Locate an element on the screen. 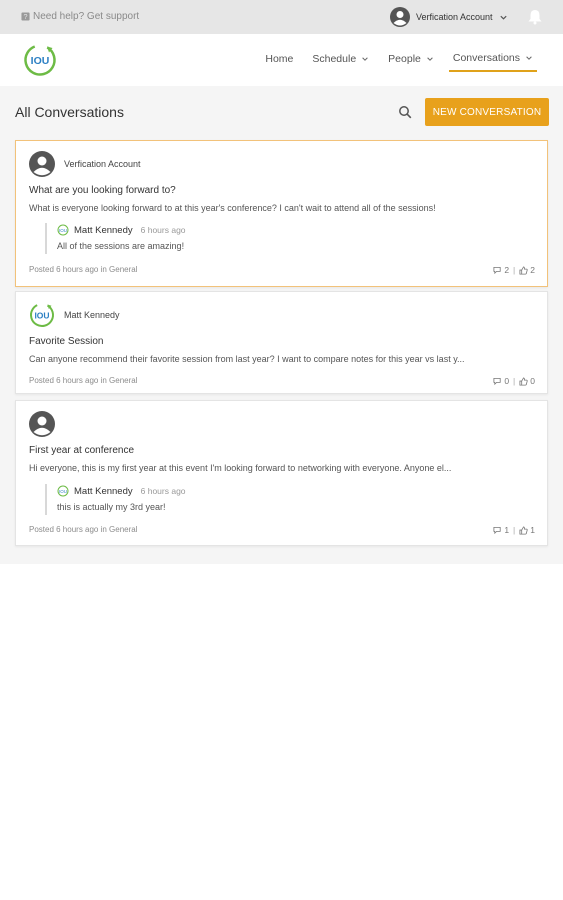 The image size is (563, 900). nav-people-label: People is located at coordinates (404, 59).